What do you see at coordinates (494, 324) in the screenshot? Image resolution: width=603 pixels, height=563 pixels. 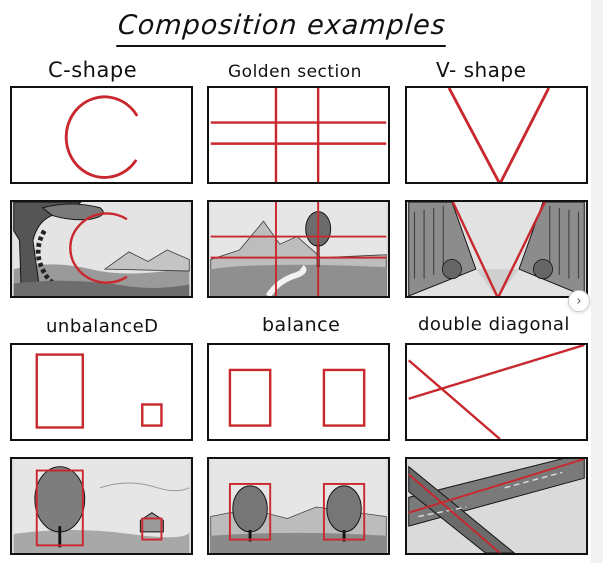 I see `label-double-diagonal: double diagonal` at bounding box center [494, 324].